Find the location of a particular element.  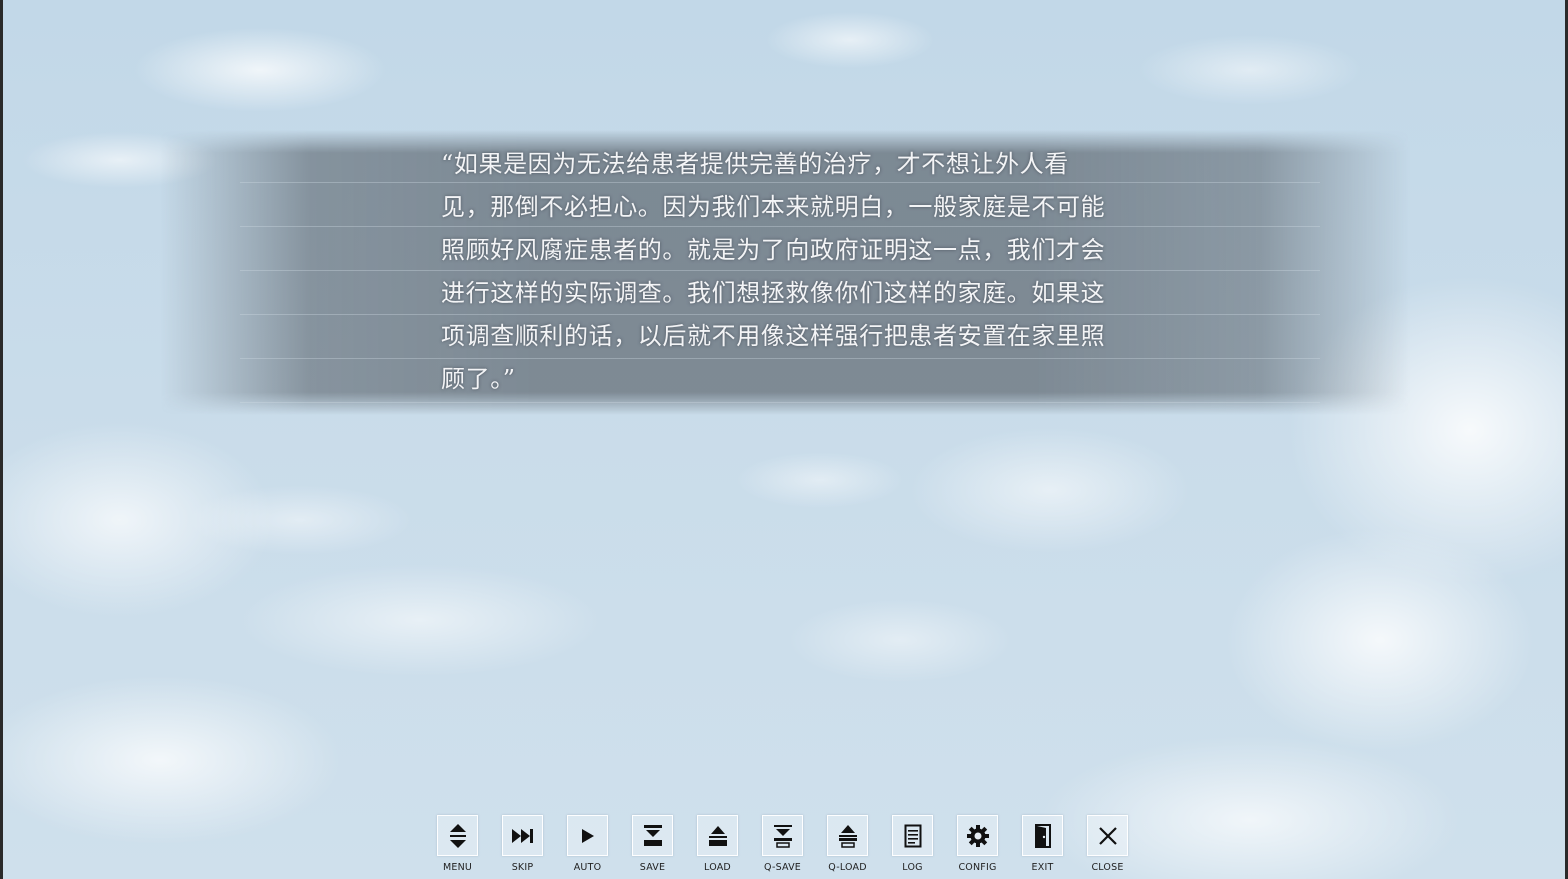

menu-label: MENU is located at coordinates (457, 867).